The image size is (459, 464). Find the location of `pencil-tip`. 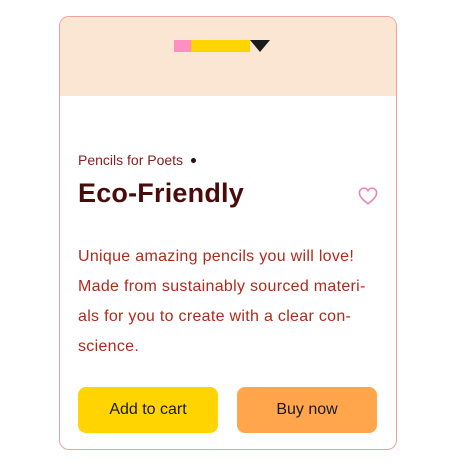

pencil-tip is located at coordinates (260, 46).